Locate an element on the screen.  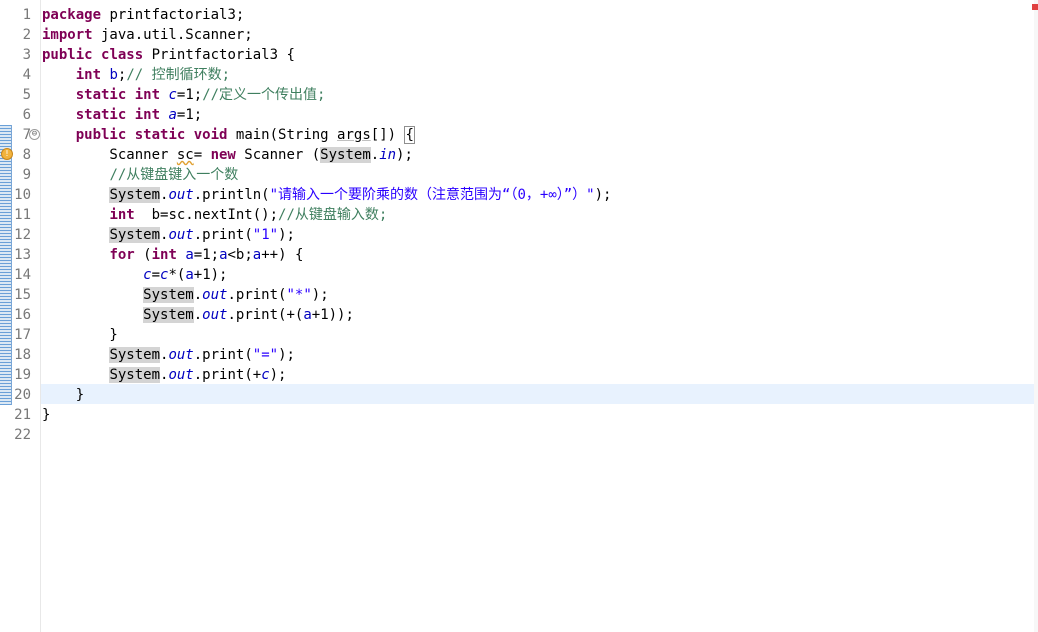
code-token: []) is located at coordinates (387, 135).